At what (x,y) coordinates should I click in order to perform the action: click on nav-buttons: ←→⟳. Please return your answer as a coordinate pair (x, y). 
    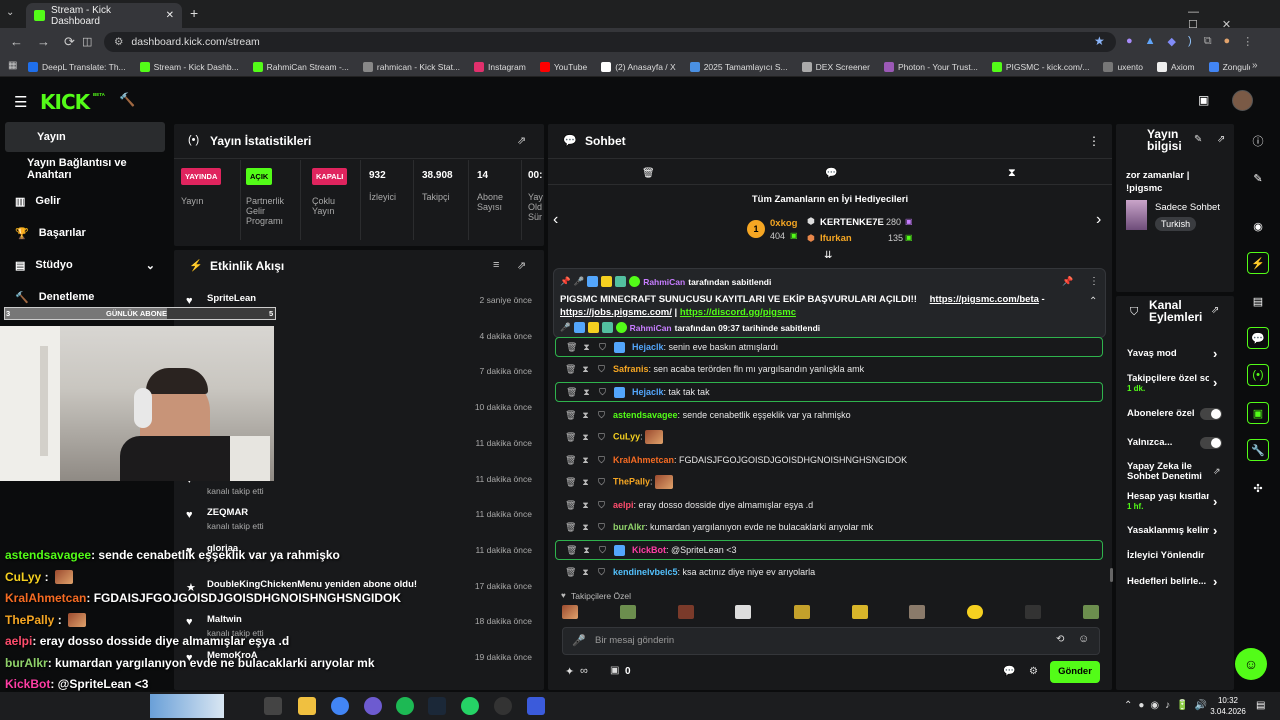
    Looking at the image, I should click on (49, 42).